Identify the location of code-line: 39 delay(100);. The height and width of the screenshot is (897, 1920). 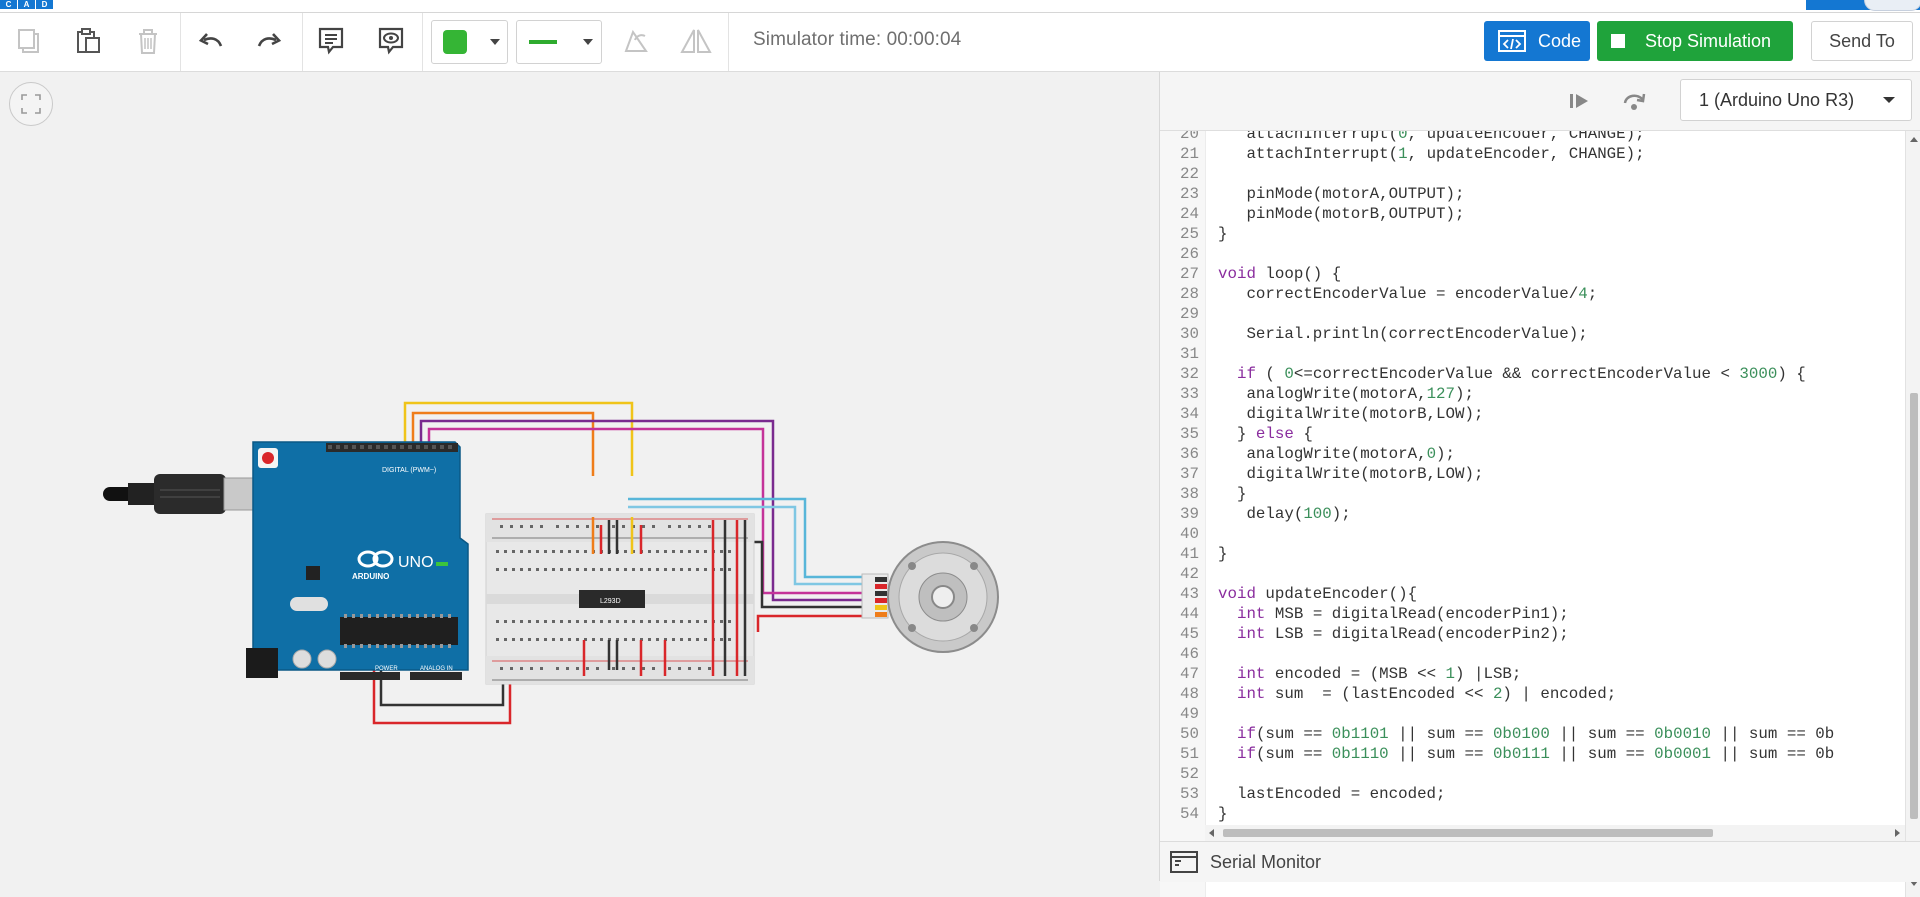
(1532, 514).